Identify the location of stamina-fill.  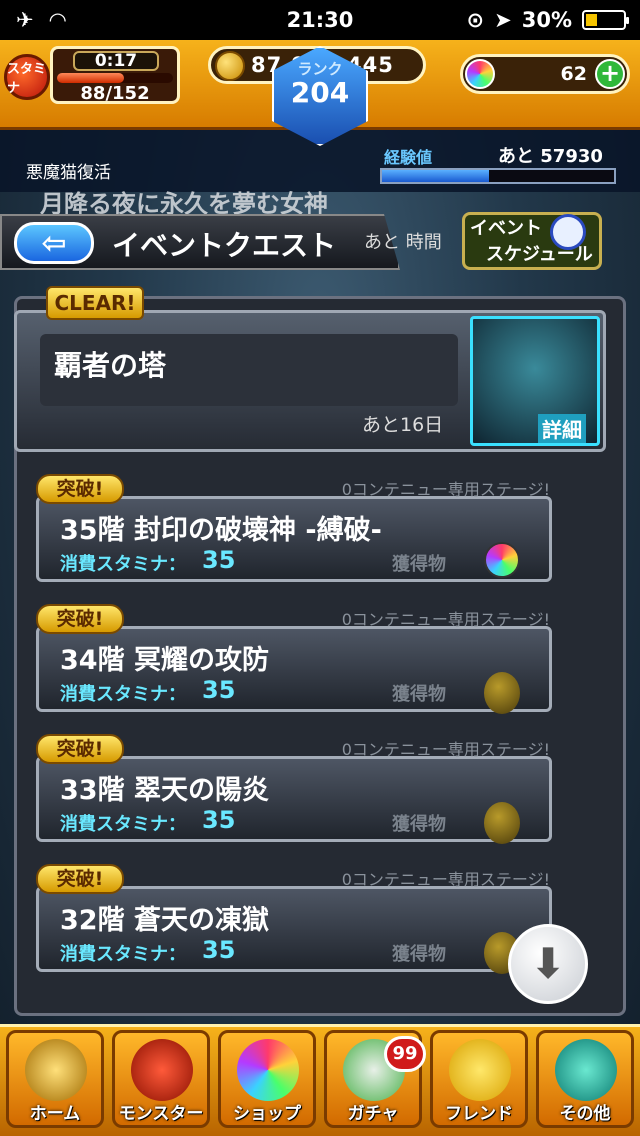
(91, 78).